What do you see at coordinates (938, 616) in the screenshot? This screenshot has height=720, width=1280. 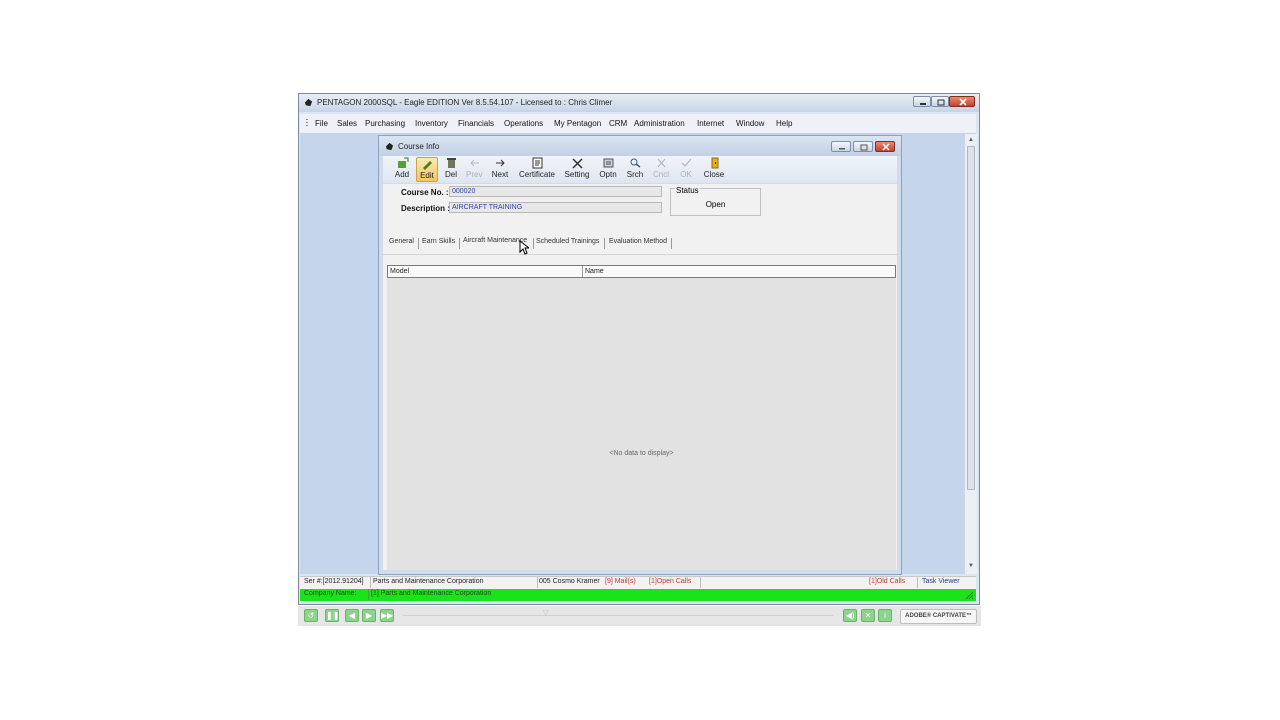 I see `adobe-captivate-badge: ADOBE® CAPTIVATE™` at bounding box center [938, 616].